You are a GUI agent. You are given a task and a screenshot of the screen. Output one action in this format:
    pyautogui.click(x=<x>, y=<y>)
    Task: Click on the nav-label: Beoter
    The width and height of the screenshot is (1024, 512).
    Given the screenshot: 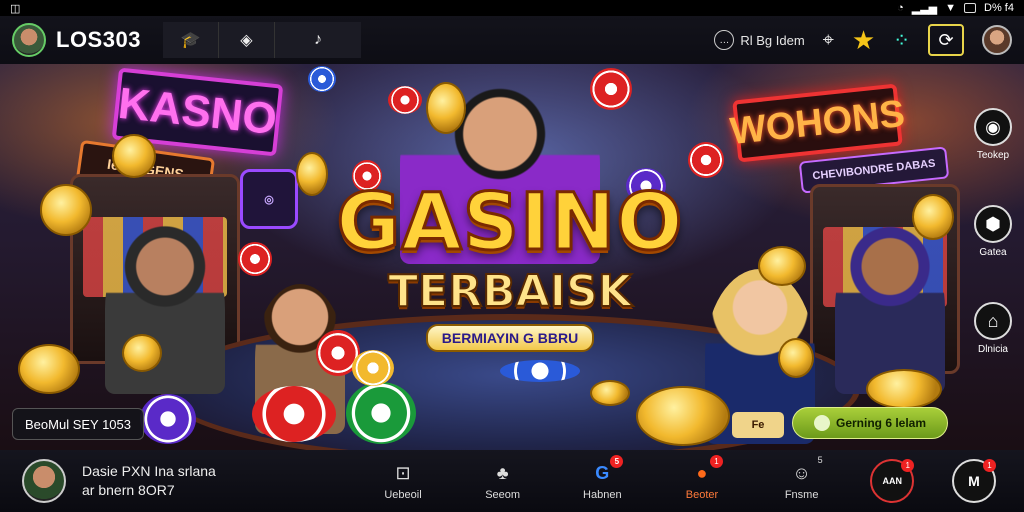 What is the action you would take?
    pyautogui.click(x=702, y=495)
    